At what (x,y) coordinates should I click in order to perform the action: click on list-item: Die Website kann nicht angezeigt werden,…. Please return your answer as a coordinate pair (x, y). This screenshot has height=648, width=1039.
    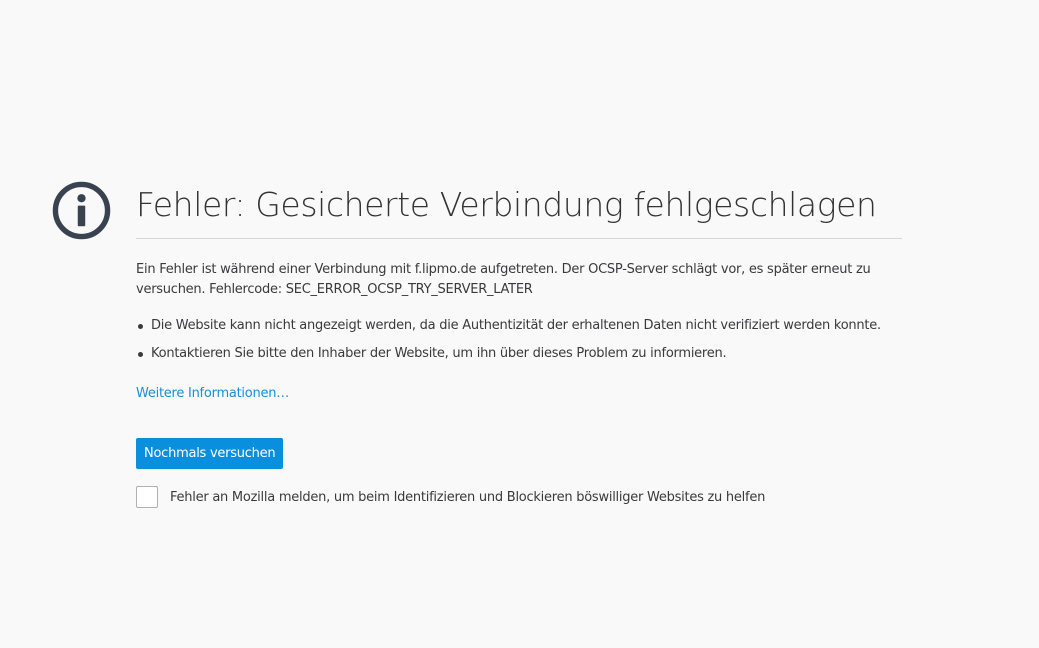
    Looking at the image, I should click on (519, 326).